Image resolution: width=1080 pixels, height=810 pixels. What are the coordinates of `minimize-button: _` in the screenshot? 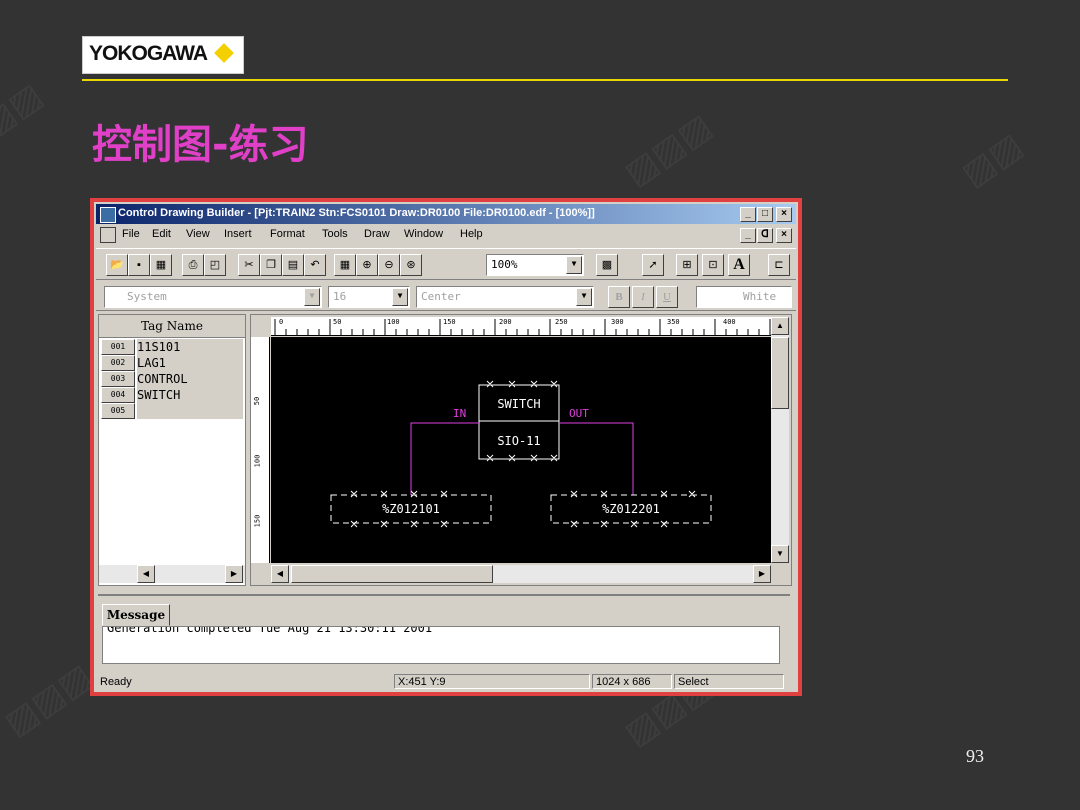 It's located at (748, 214).